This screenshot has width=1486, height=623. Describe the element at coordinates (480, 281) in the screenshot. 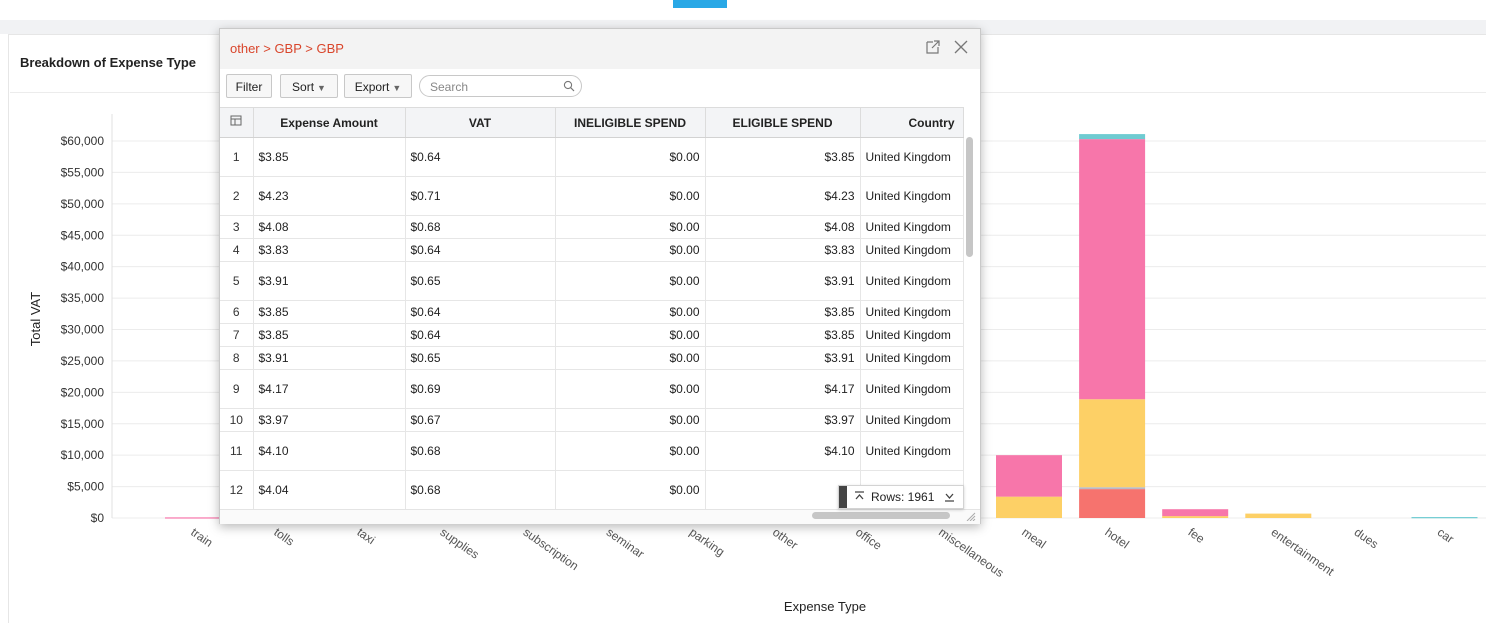

I see `vat-cell: $0.65` at that location.